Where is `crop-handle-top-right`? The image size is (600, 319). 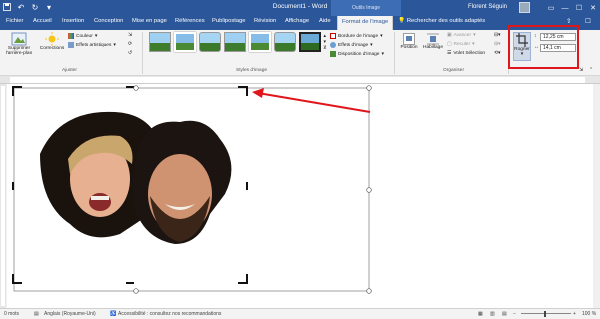
crop-handle-top-right is located at coordinates (247, 91).